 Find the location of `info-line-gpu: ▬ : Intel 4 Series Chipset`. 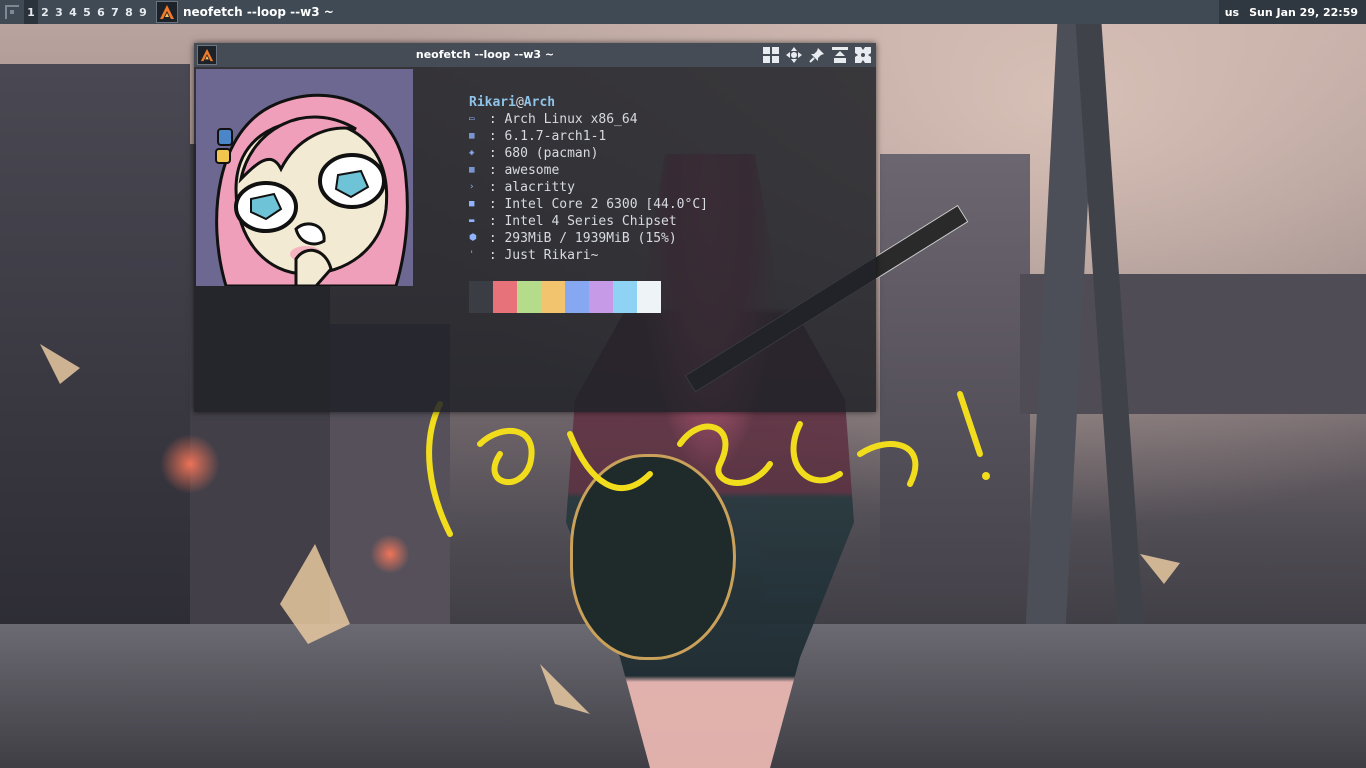

info-line-gpu: ▬ : Intel 4 Series Chipset is located at coordinates (588, 221).